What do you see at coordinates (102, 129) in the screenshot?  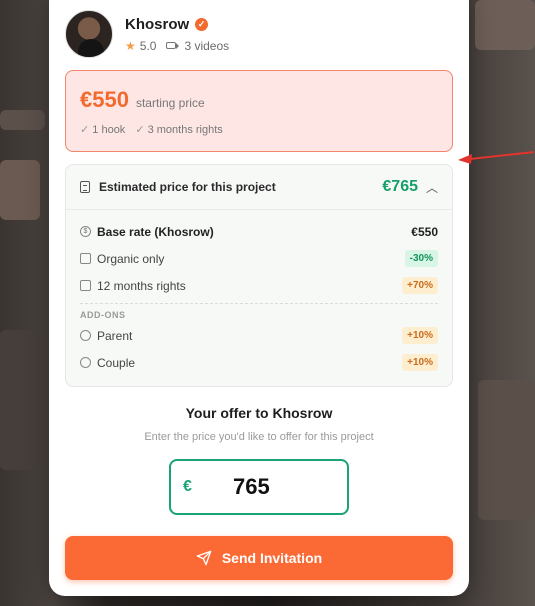 I see `include-hook: 1 hook` at bounding box center [102, 129].